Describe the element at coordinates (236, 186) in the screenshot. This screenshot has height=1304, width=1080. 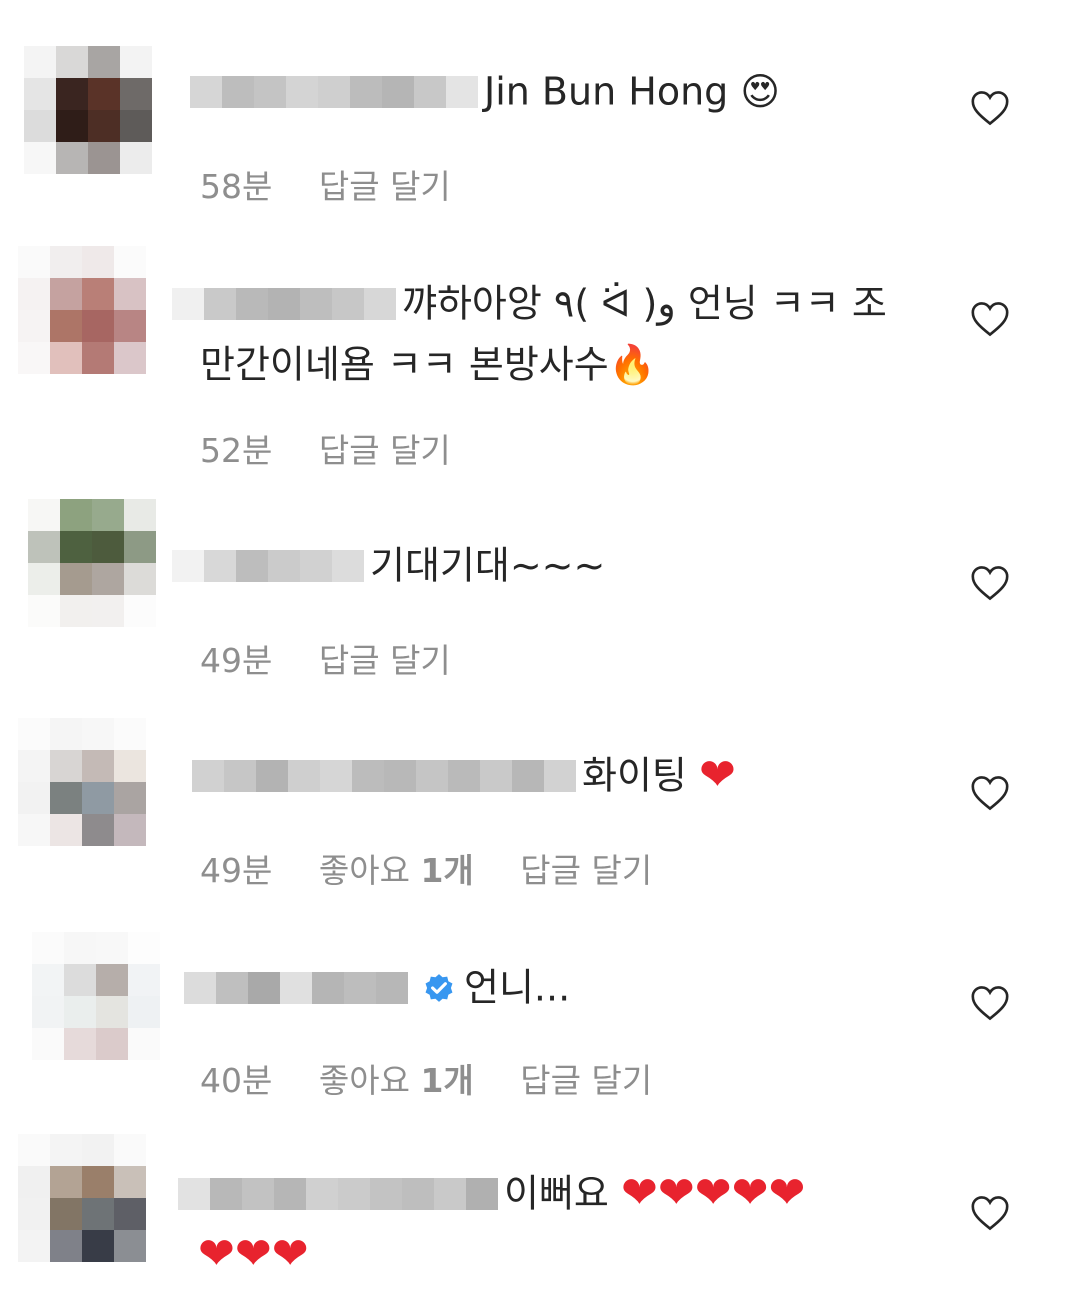
I see `comment-time: 58분` at that location.